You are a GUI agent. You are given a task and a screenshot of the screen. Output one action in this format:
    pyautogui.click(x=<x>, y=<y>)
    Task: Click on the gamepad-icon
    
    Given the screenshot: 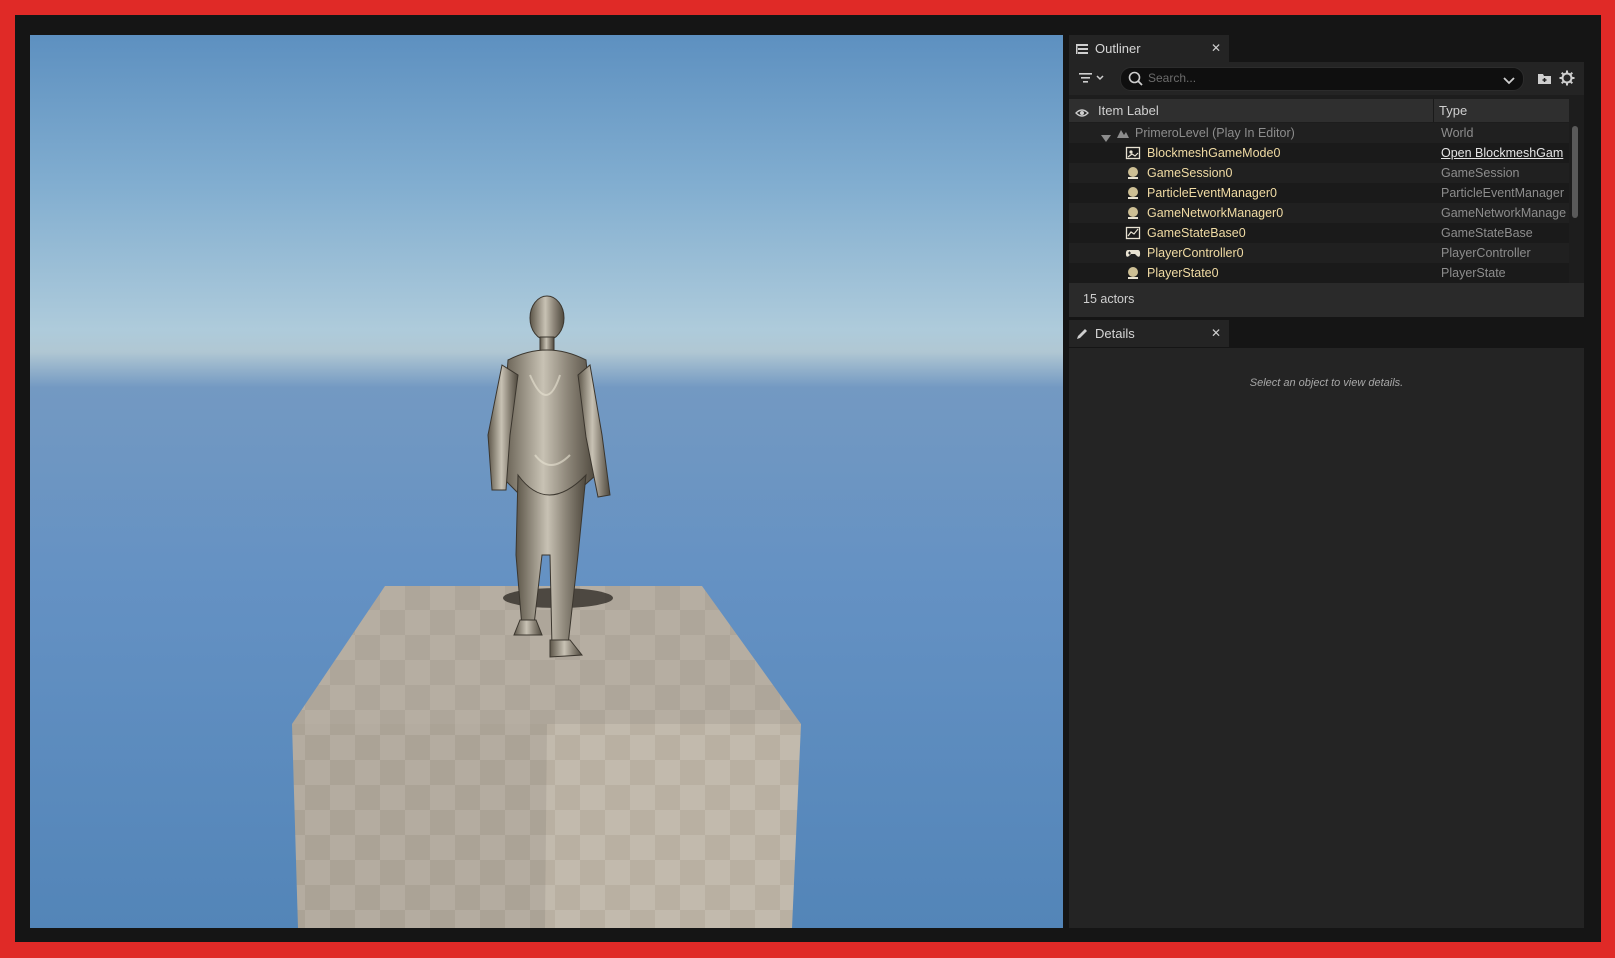 What is the action you would take?
    pyautogui.click(x=1133, y=253)
    